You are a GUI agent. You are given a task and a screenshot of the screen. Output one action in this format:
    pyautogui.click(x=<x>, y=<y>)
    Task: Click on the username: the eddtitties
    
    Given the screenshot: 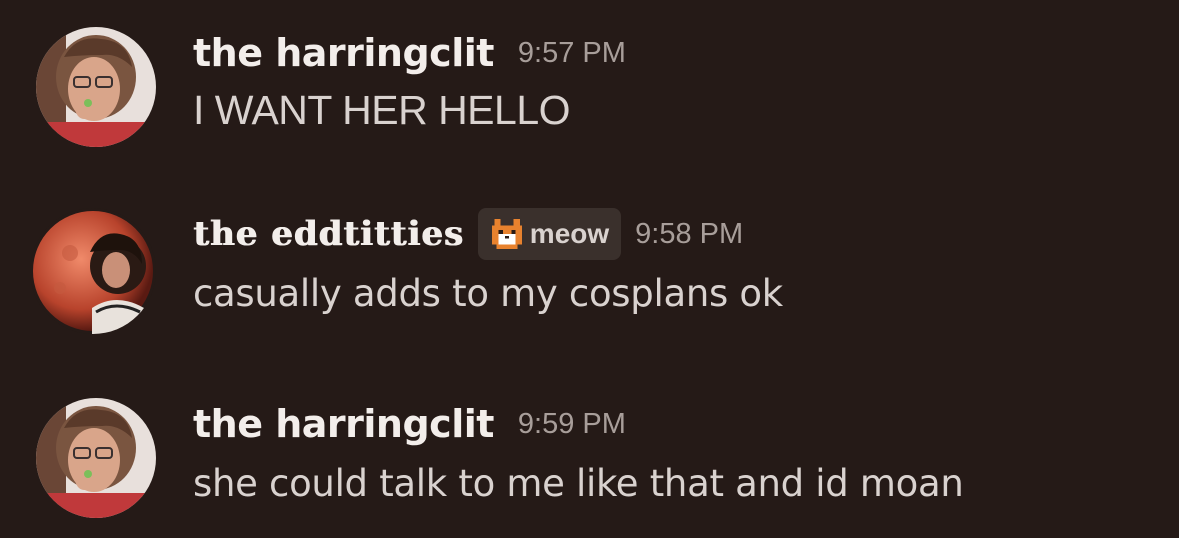 What is the action you would take?
    pyautogui.click(x=328, y=234)
    